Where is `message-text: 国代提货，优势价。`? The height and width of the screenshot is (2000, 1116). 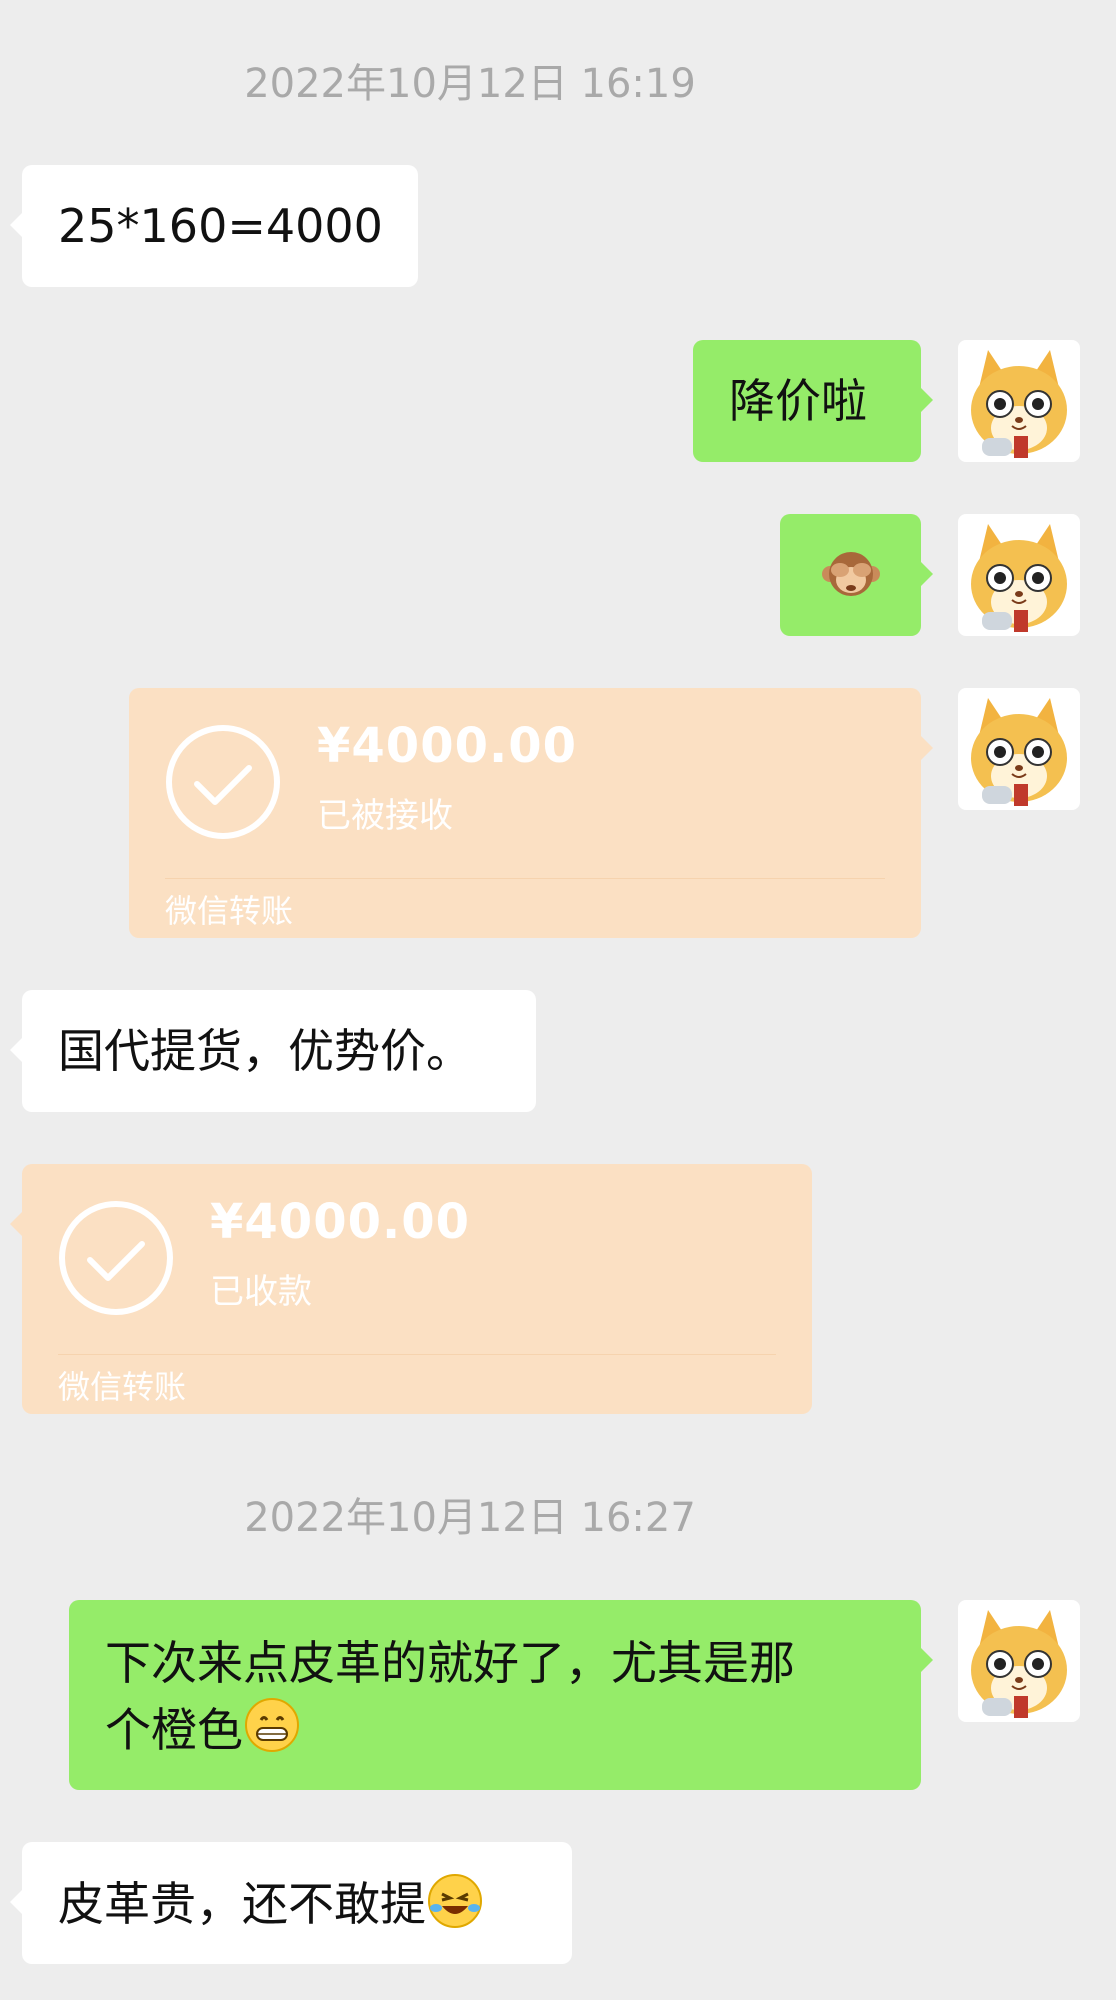 message-text: 国代提货，优势价。 is located at coordinates (265, 1051).